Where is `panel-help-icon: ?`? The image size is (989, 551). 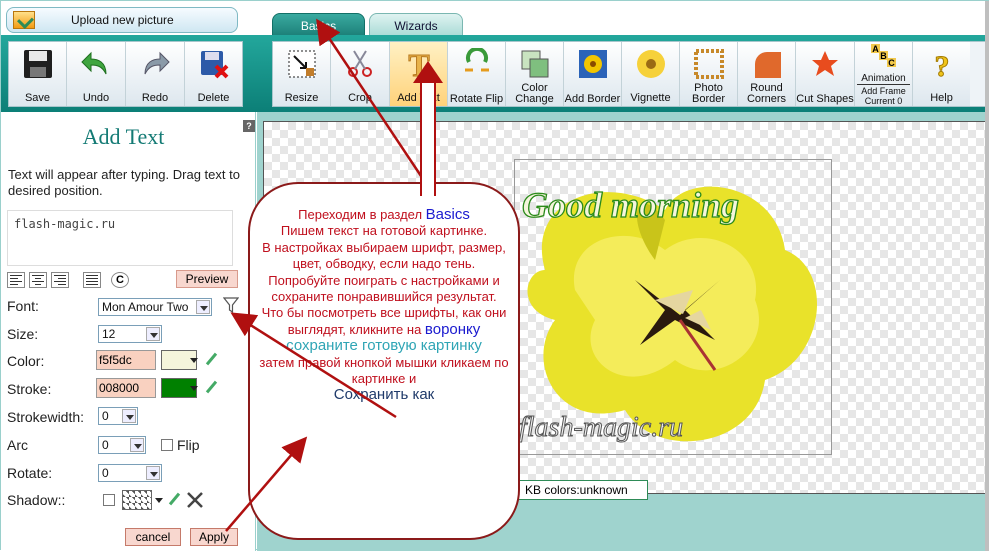 panel-help-icon: ? is located at coordinates (249, 126).